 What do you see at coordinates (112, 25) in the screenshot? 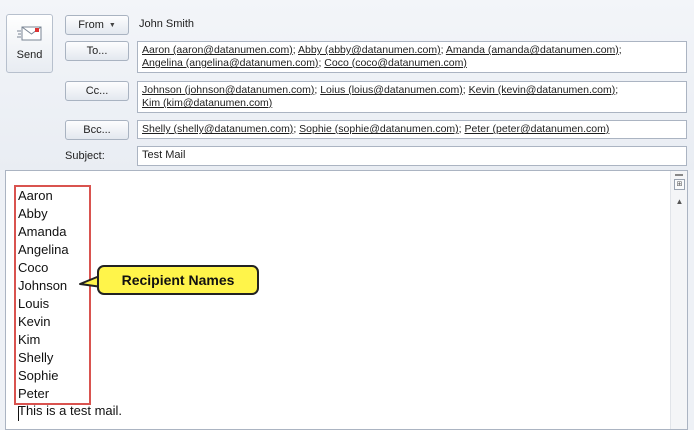
I see `chevron-down-icon: ▼` at bounding box center [112, 25].